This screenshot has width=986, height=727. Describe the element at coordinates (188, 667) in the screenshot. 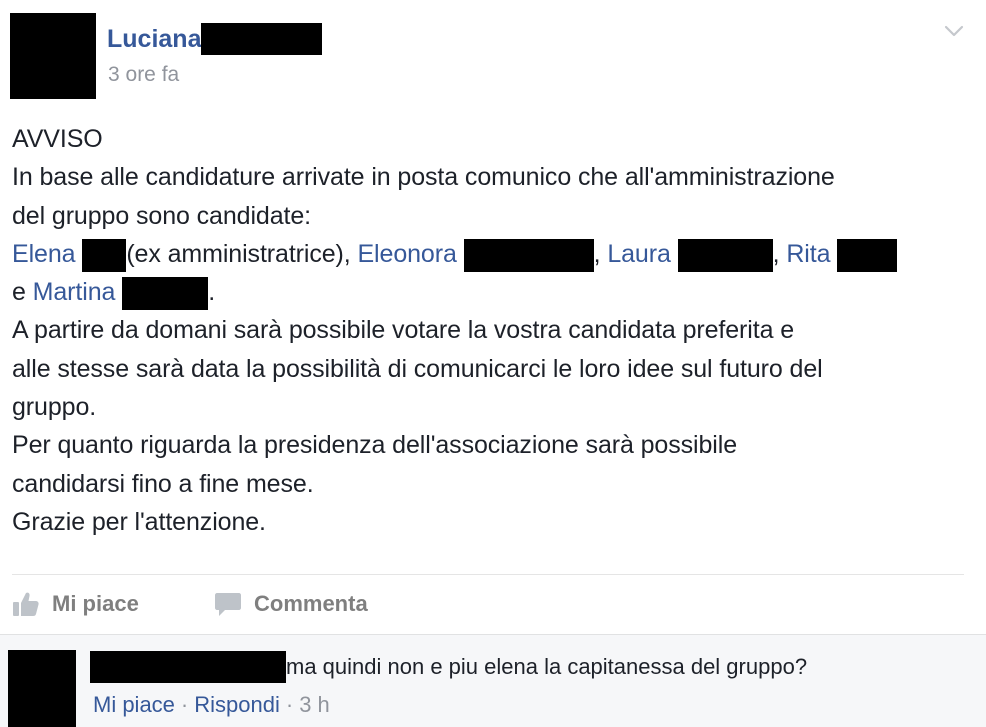

I see `redacted-commenter-name` at that location.